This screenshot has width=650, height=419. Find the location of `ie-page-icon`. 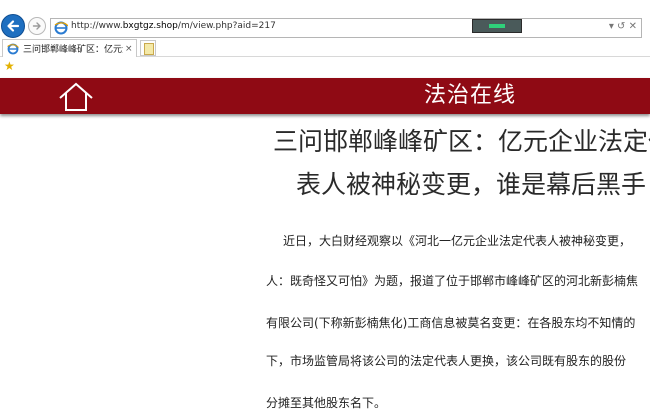

ie-page-icon is located at coordinates (61, 28).